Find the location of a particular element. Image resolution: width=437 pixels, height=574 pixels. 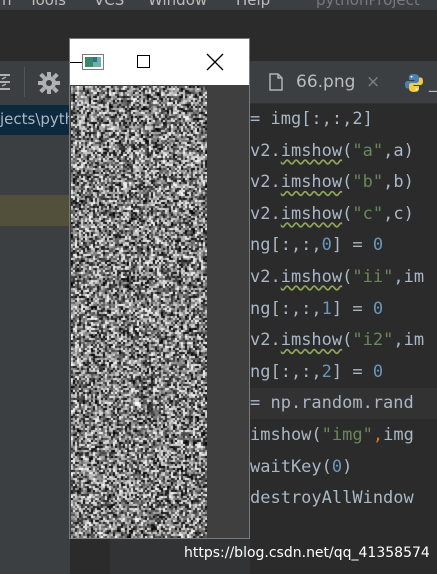

window-titlebar is located at coordinates (159, 62).